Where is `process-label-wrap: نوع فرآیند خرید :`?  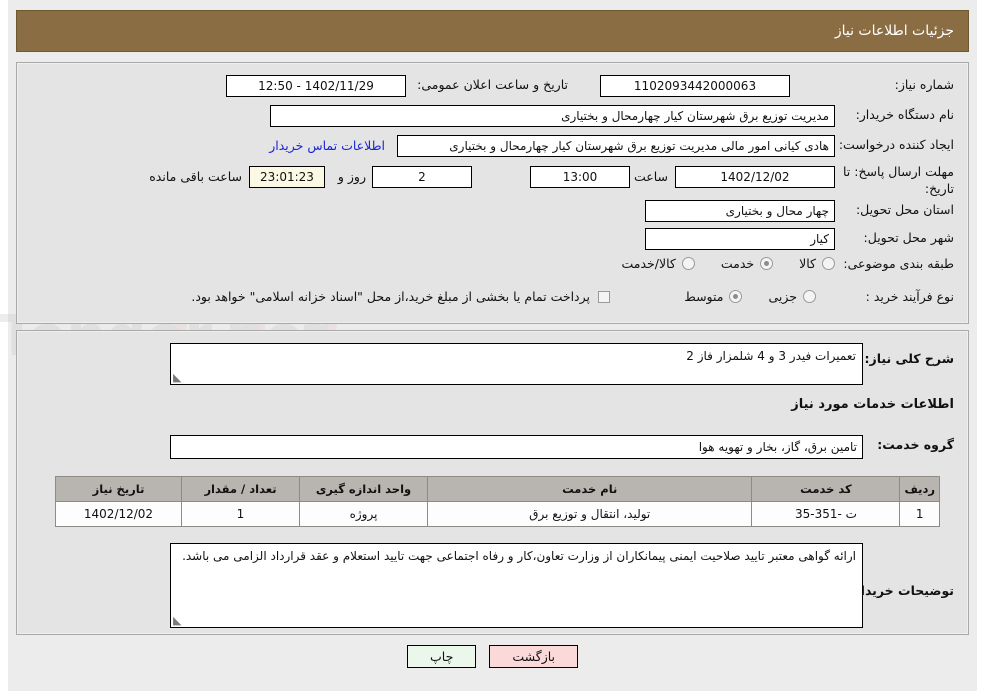 process-label-wrap: نوع فرآیند خرید : is located at coordinates (910, 296).